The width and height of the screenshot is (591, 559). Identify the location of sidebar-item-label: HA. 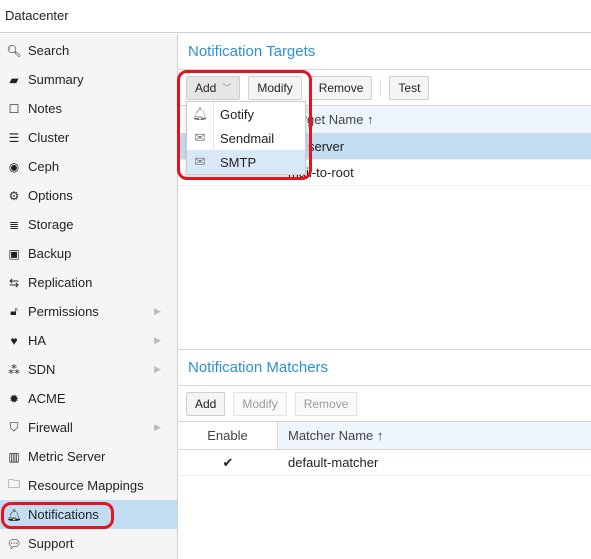
(37, 340).